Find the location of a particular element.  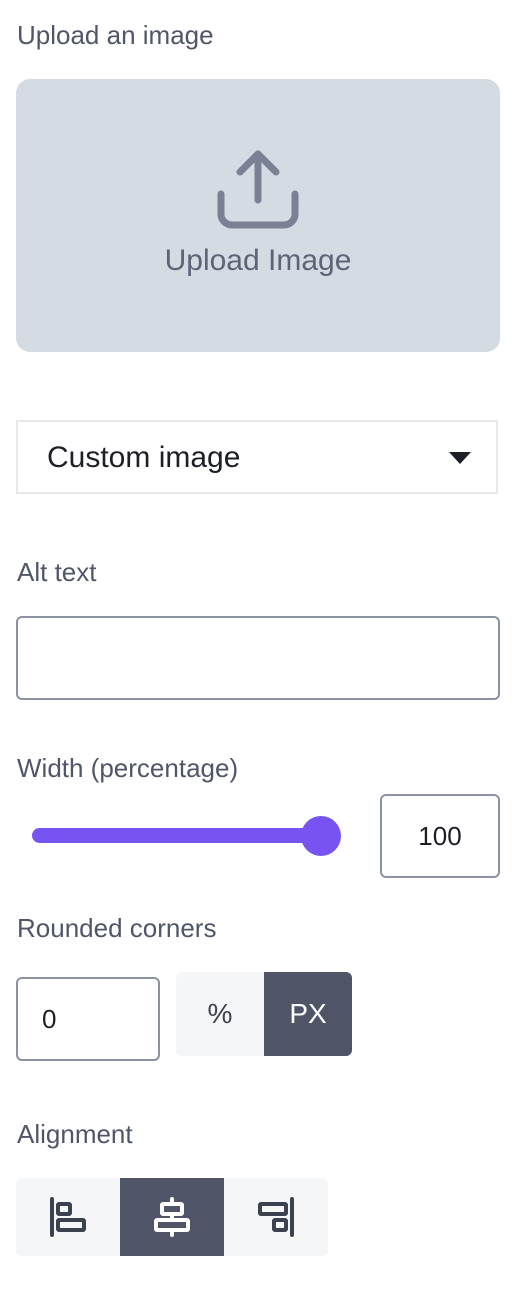

image-source-value: Custom image is located at coordinates (144, 457).